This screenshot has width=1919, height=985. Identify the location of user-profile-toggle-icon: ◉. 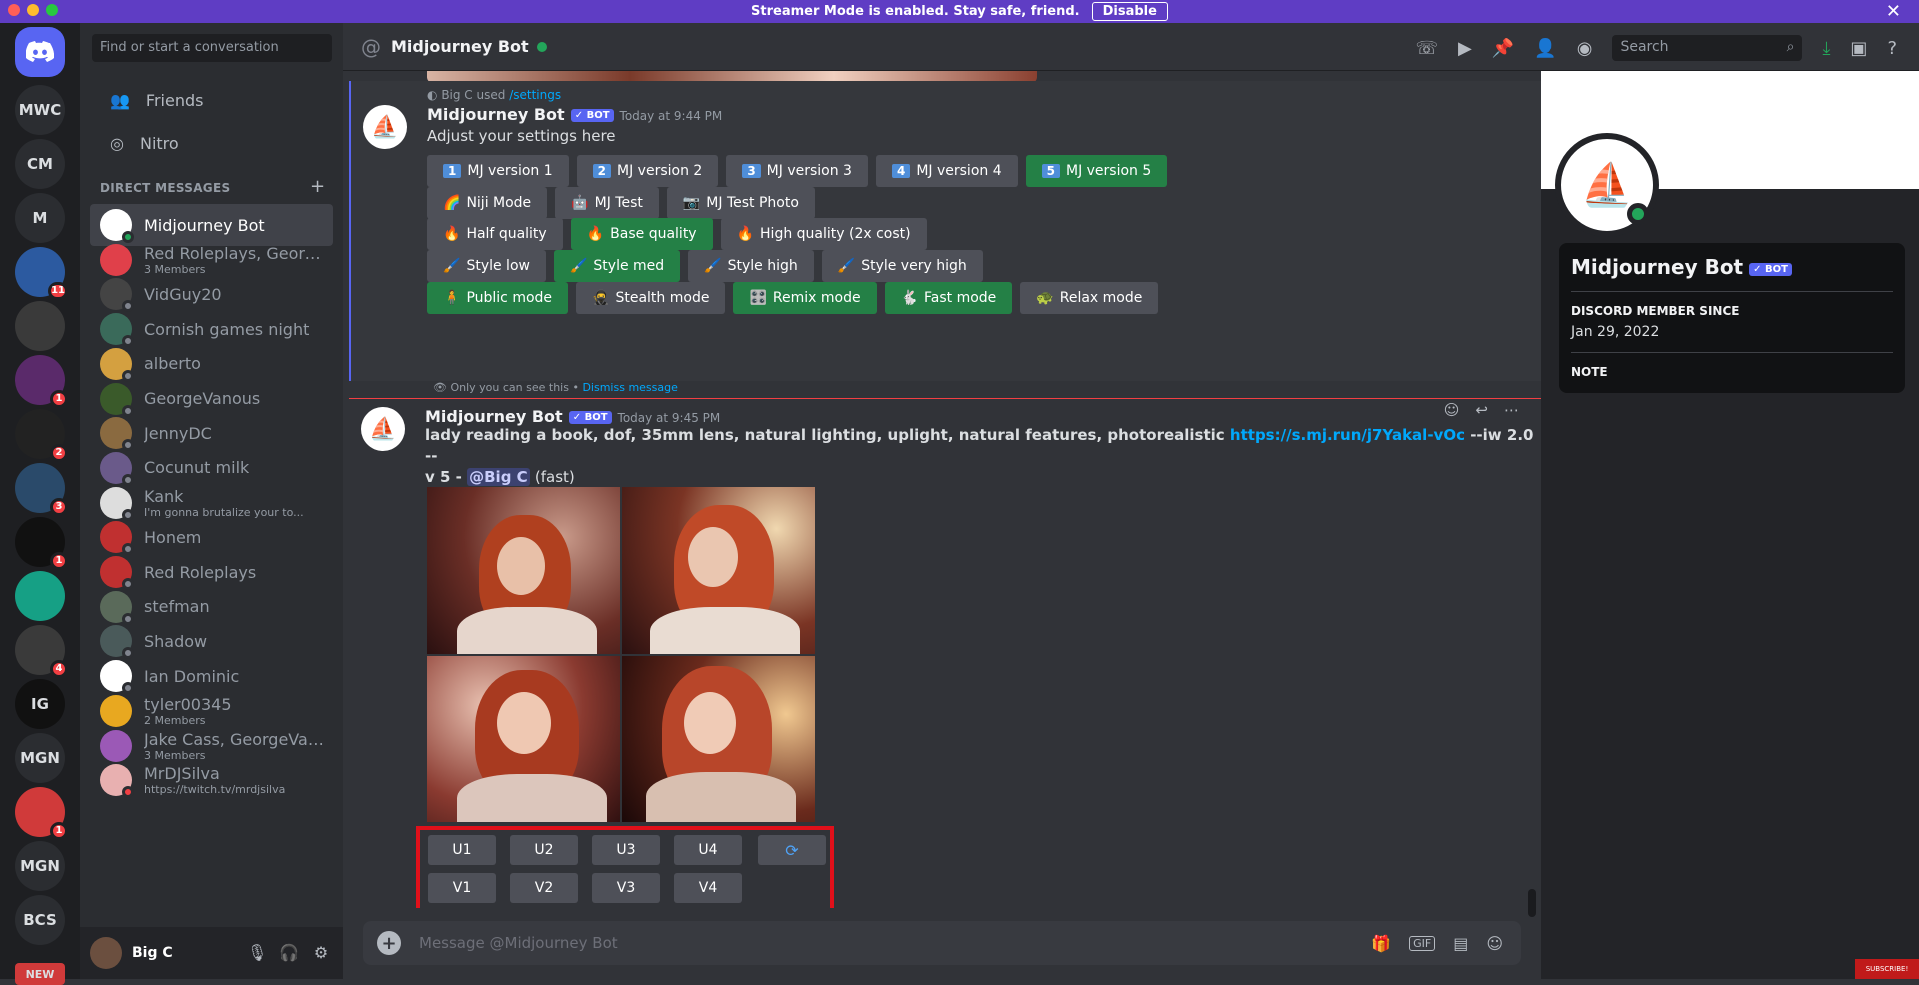
(1585, 48).